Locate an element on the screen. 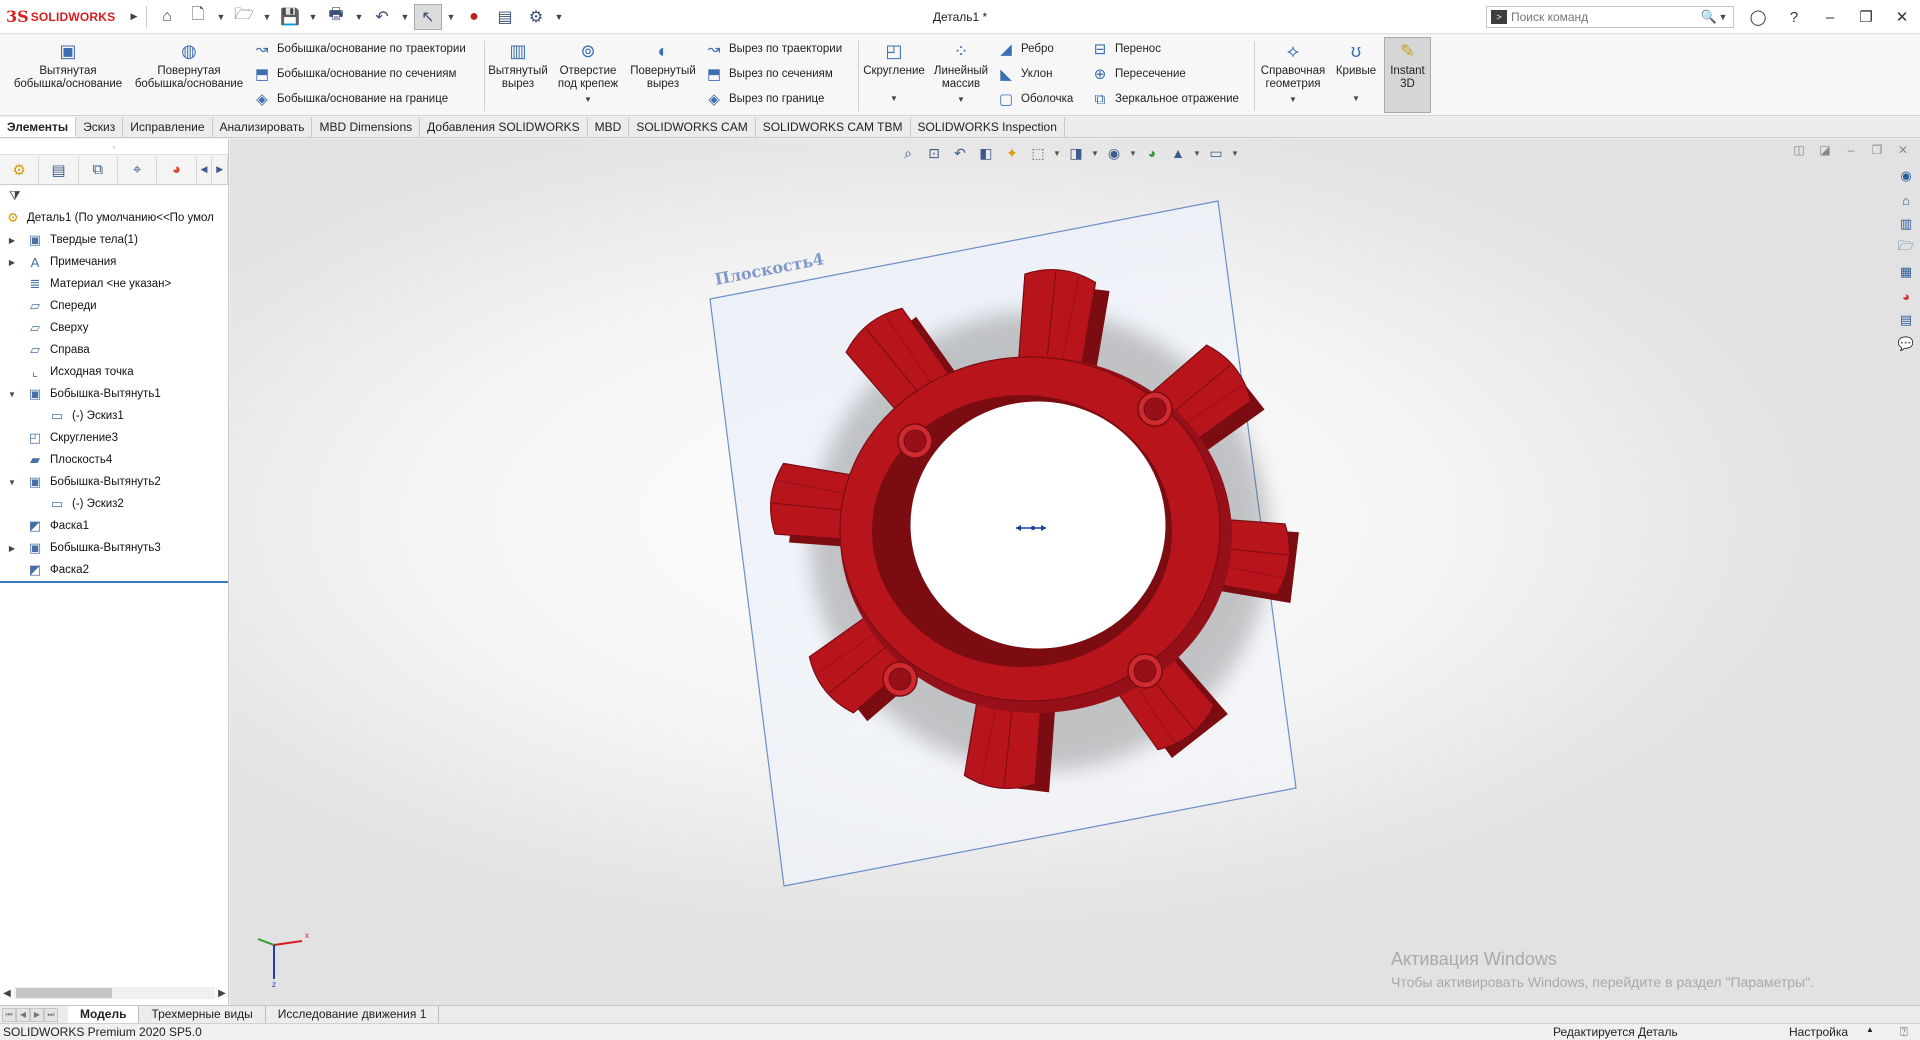 This screenshot has height=1040, width=1920. property-manager-tab-icon: ▤ is located at coordinates (59, 169).